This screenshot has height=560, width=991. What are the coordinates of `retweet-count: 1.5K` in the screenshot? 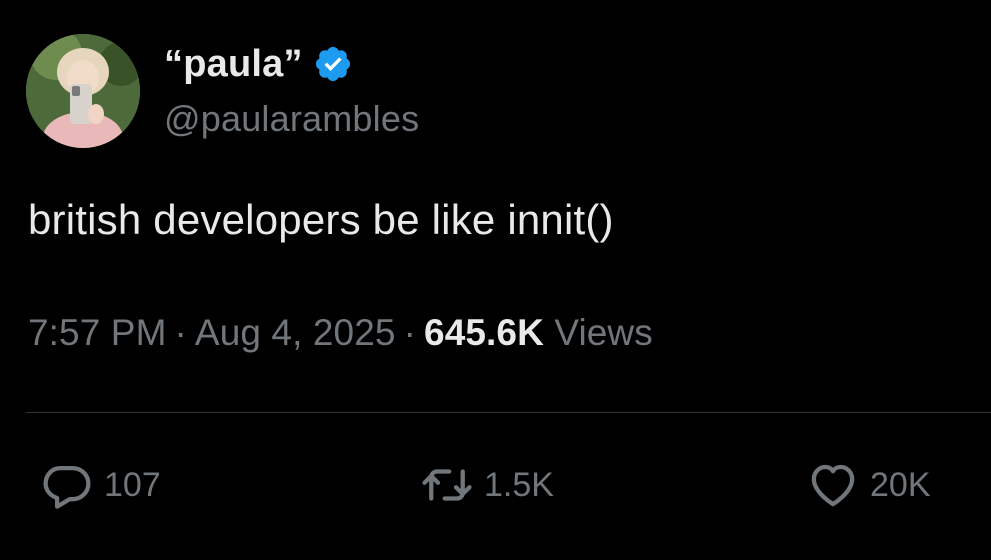 It's located at (519, 484).